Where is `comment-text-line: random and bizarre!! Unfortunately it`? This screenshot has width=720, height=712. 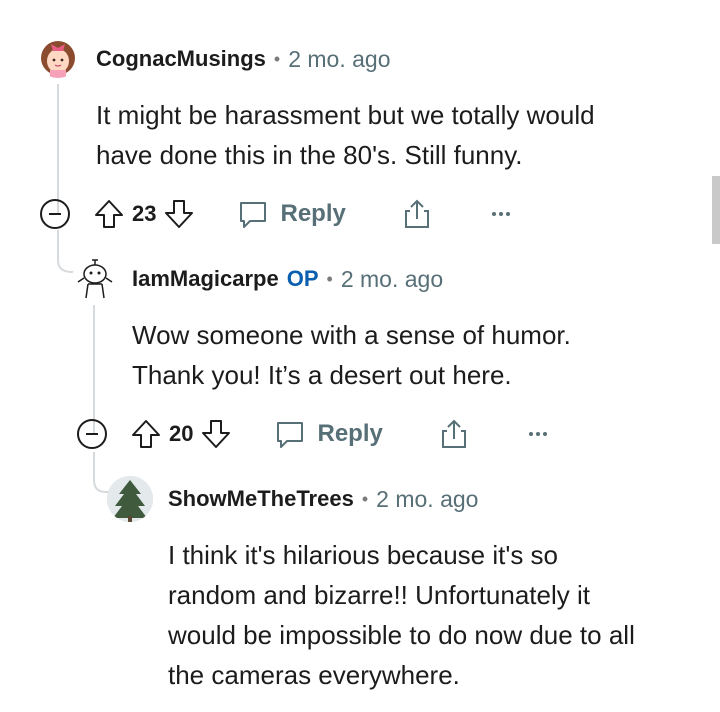
comment-text-line: random and bizarre!! Unfortunately it is located at coordinates (379, 595).